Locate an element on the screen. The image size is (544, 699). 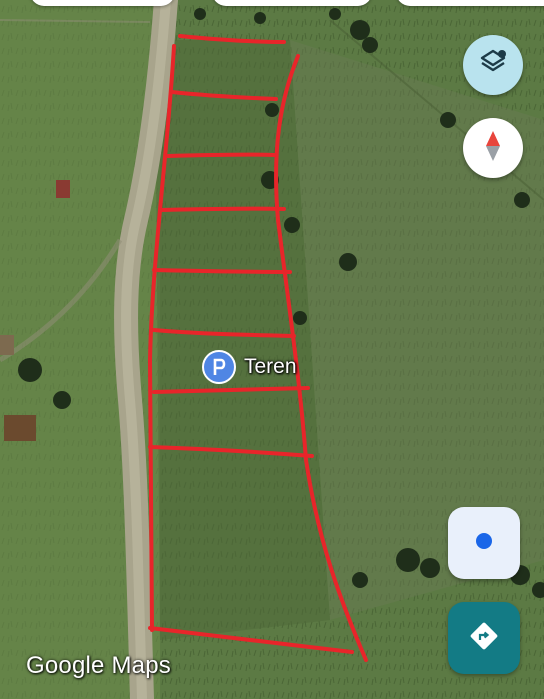
compass-button is located at coordinates (493, 148).